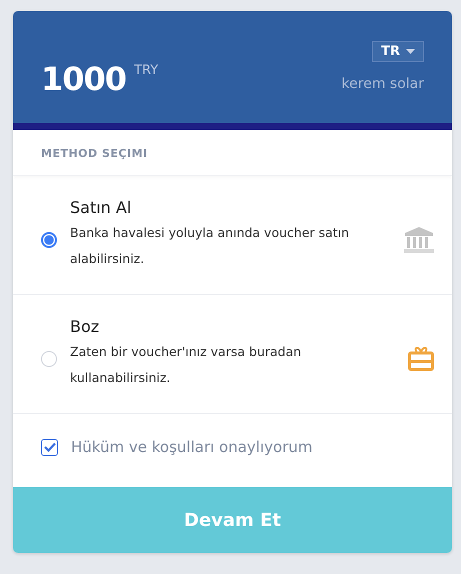  Describe the element at coordinates (419, 240) in the screenshot. I see `bank-icon` at that location.